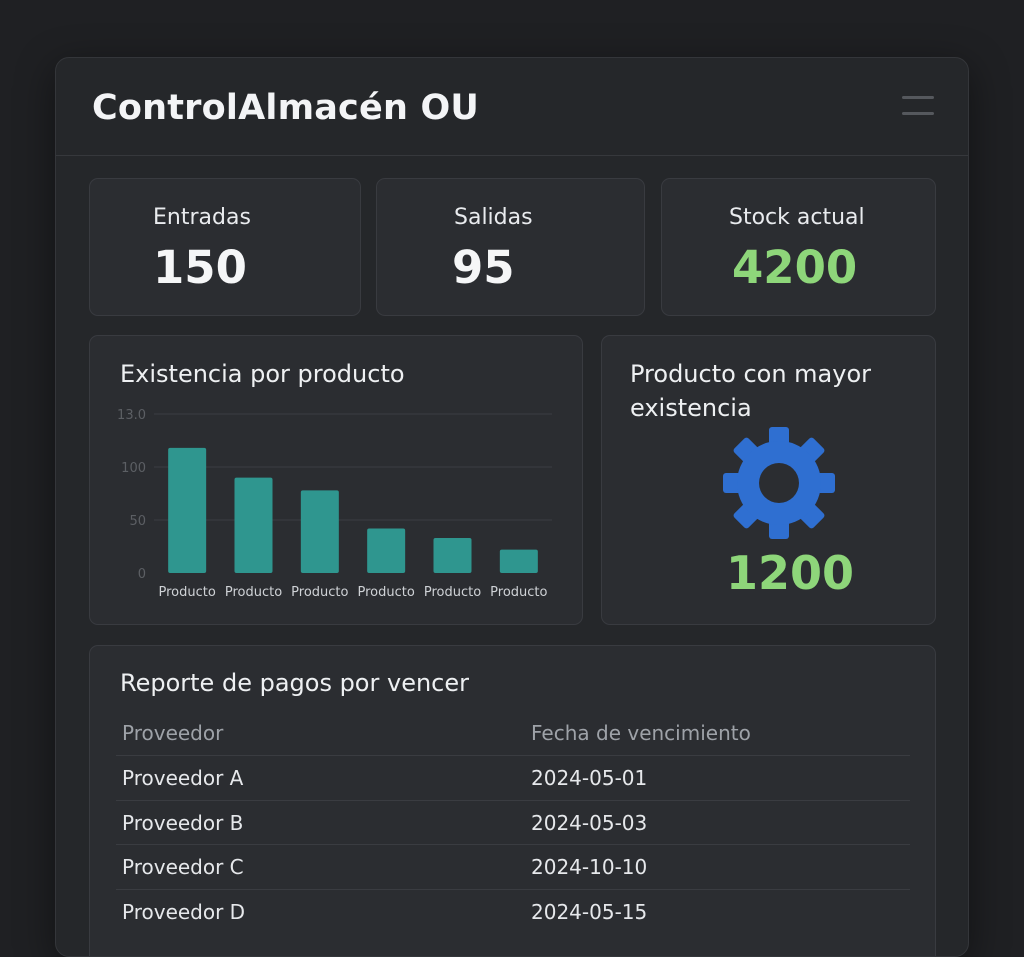 The image size is (1024, 957). What do you see at coordinates (137, 521) in the screenshot?
I see `y-tick-label: 50` at bounding box center [137, 521].